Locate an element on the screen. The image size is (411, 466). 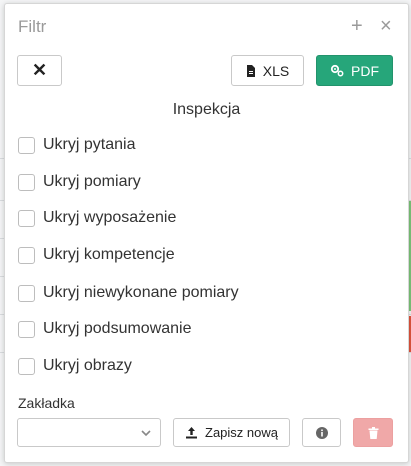
save-new-label: Zapisz nową is located at coordinates (241, 432).